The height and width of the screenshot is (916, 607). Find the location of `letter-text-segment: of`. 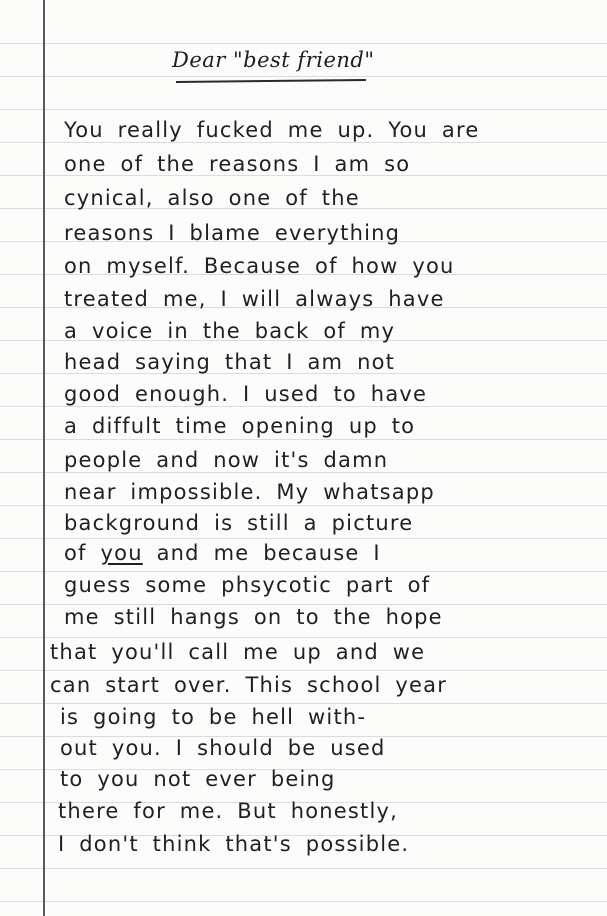

letter-text-segment: of is located at coordinates (82, 553).